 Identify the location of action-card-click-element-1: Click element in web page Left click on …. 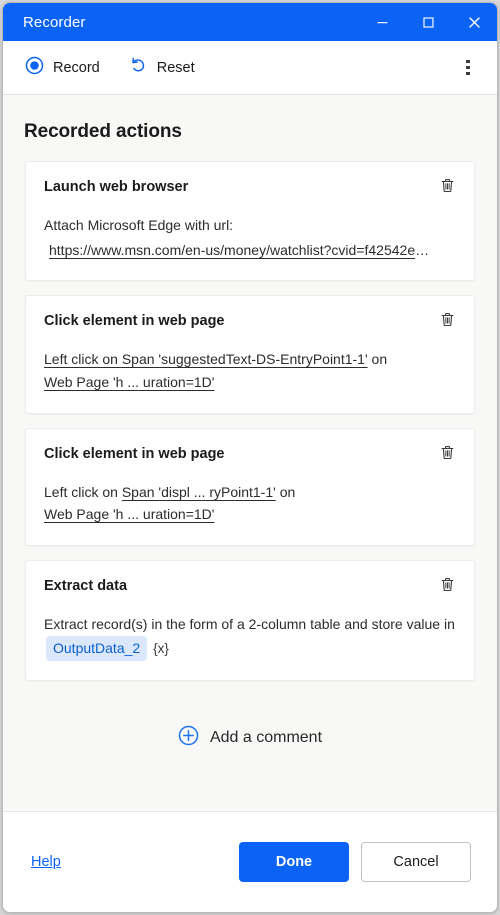
(250, 354).